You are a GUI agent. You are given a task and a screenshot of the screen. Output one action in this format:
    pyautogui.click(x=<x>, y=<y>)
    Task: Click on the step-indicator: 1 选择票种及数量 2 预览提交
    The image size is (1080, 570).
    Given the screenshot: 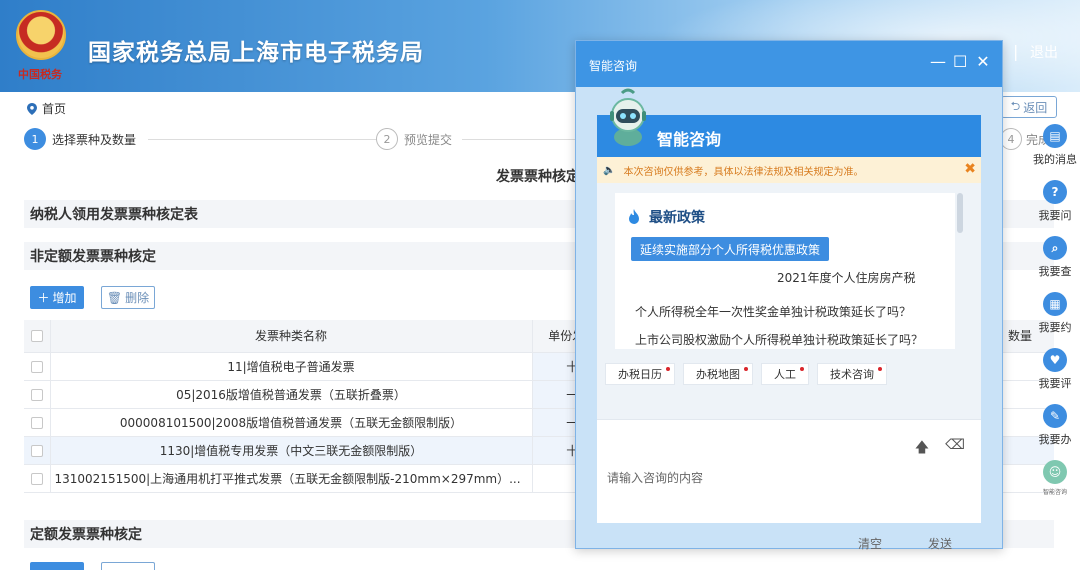 What is the action you would take?
    pyautogui.click(x=304, y=140)
    